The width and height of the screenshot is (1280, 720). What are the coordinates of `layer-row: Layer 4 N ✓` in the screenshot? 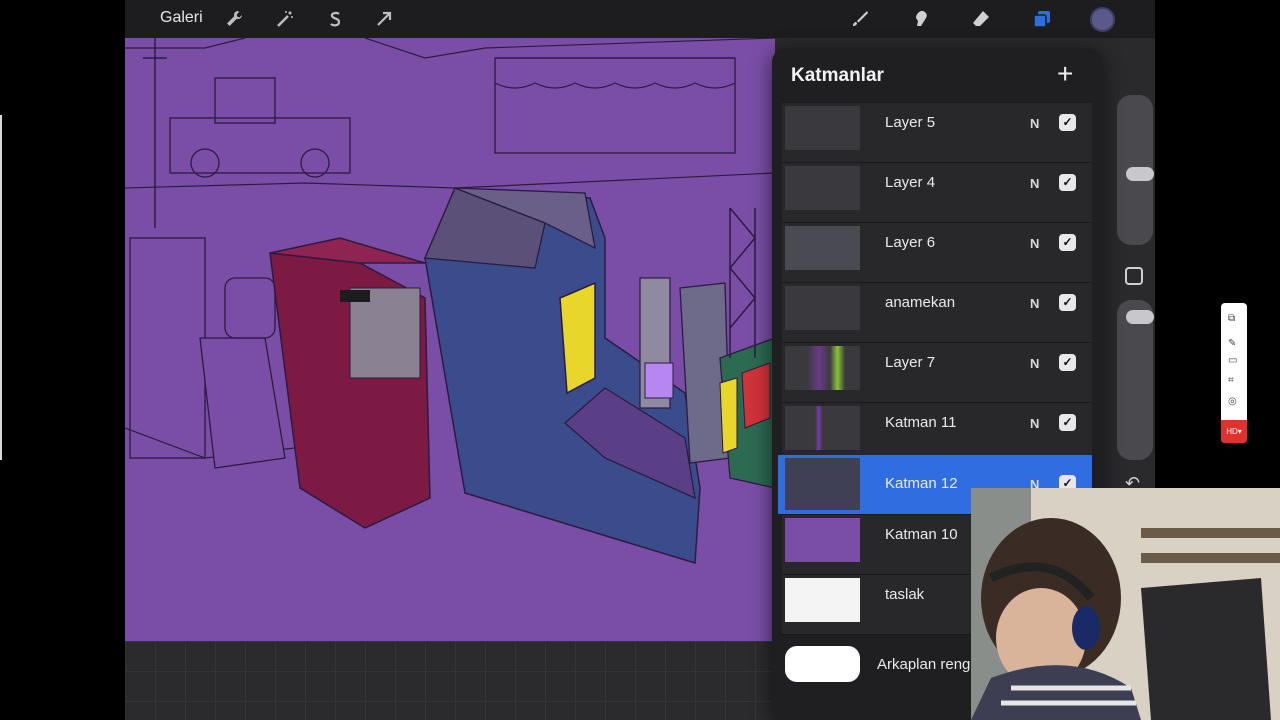 It's located at (937, 193).